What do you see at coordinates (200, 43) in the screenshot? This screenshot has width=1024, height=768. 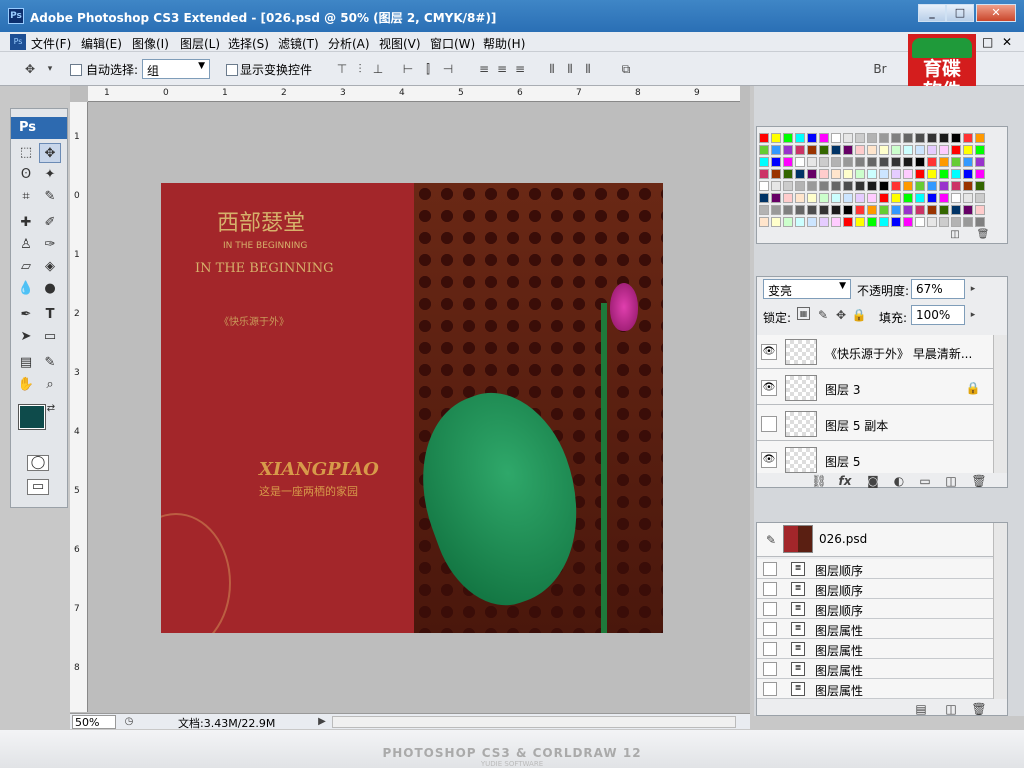 I see `menu-layer: 图层(L)` at bounding box center [200, 43].